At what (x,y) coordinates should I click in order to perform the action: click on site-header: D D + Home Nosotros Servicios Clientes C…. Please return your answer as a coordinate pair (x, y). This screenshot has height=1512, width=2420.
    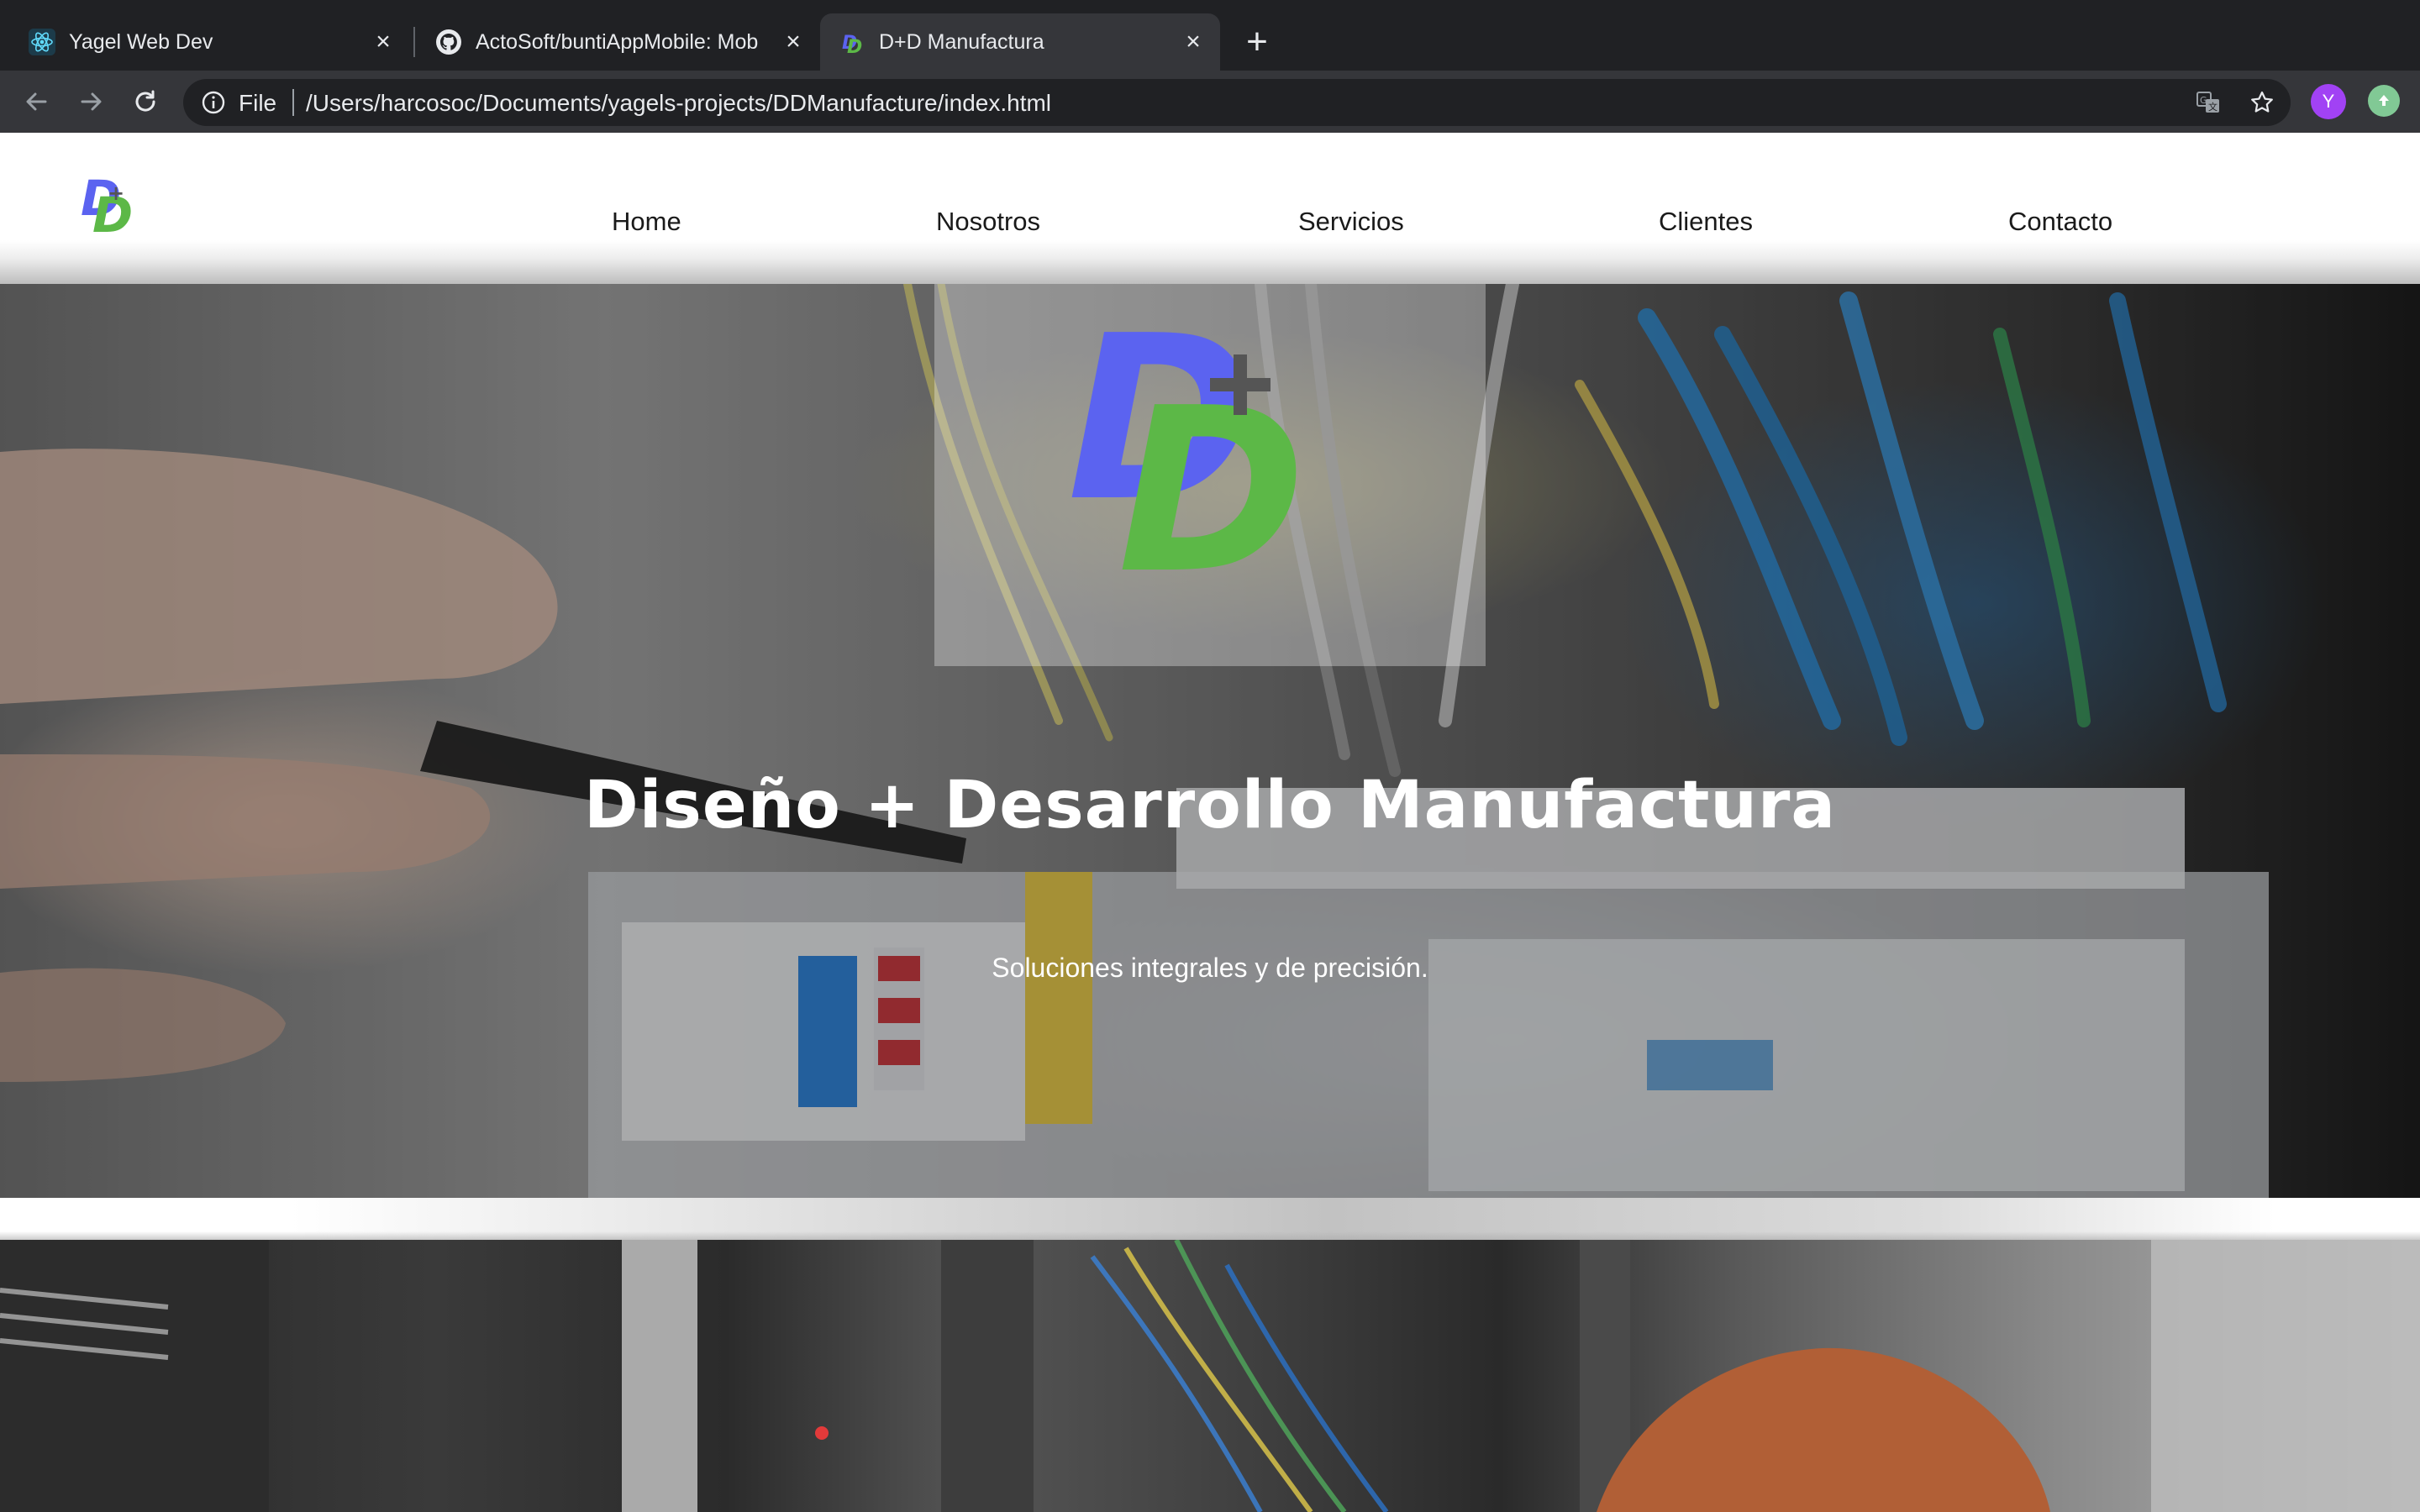
    Looking at the image, I should click on (1210, 208).